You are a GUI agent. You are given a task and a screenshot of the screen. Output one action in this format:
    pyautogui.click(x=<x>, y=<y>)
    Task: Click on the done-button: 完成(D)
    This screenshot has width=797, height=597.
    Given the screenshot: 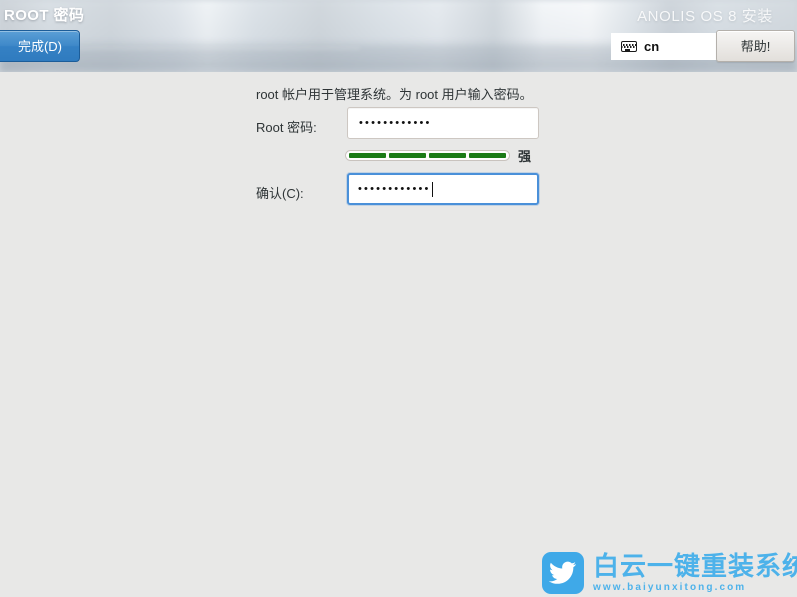 What is the action you would take?
    pyautogui.click(x=40, y=46)
    